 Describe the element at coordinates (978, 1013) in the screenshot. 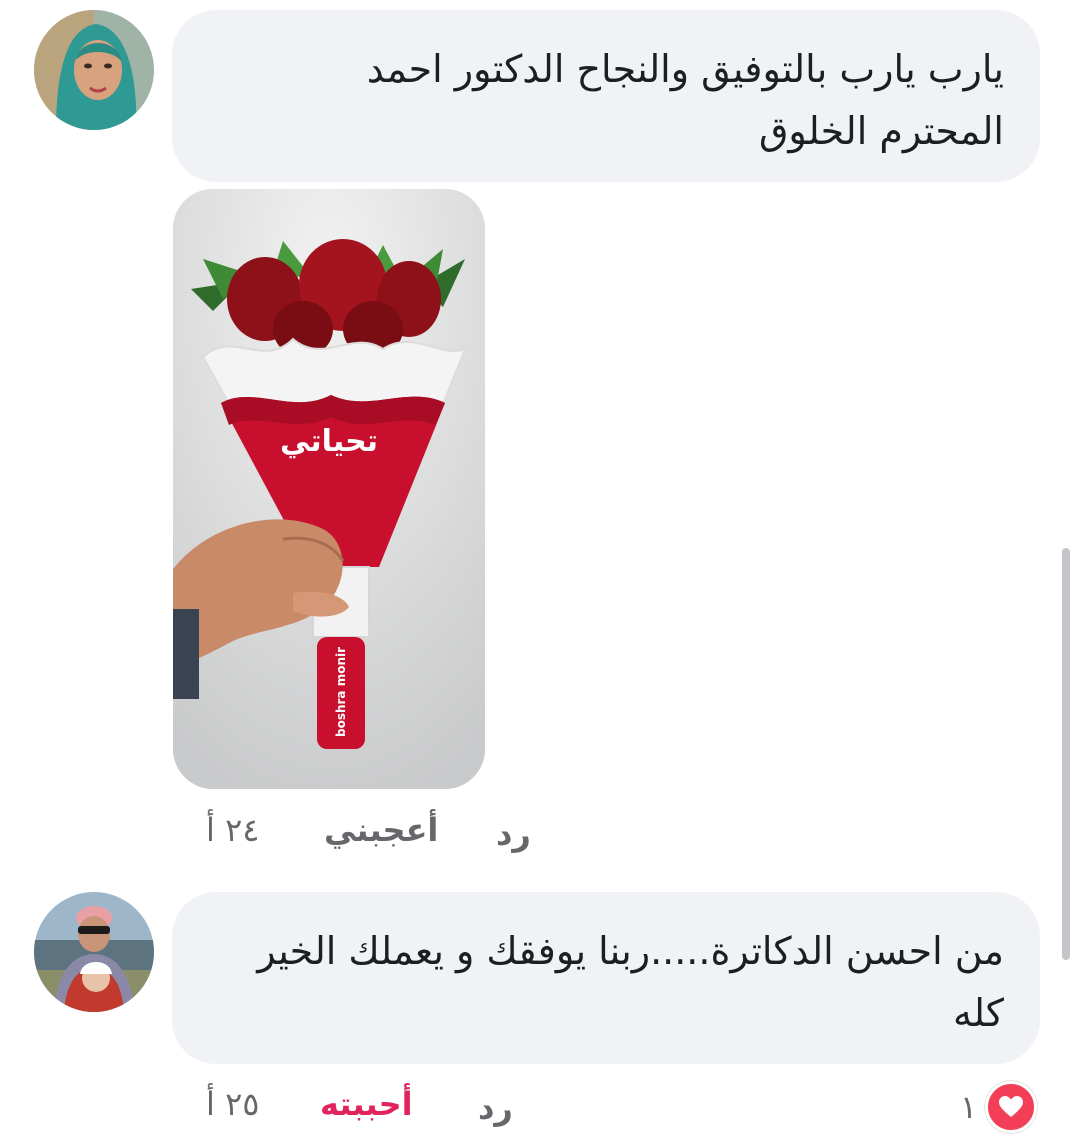

I see `comment-text-line: كله` at that location.